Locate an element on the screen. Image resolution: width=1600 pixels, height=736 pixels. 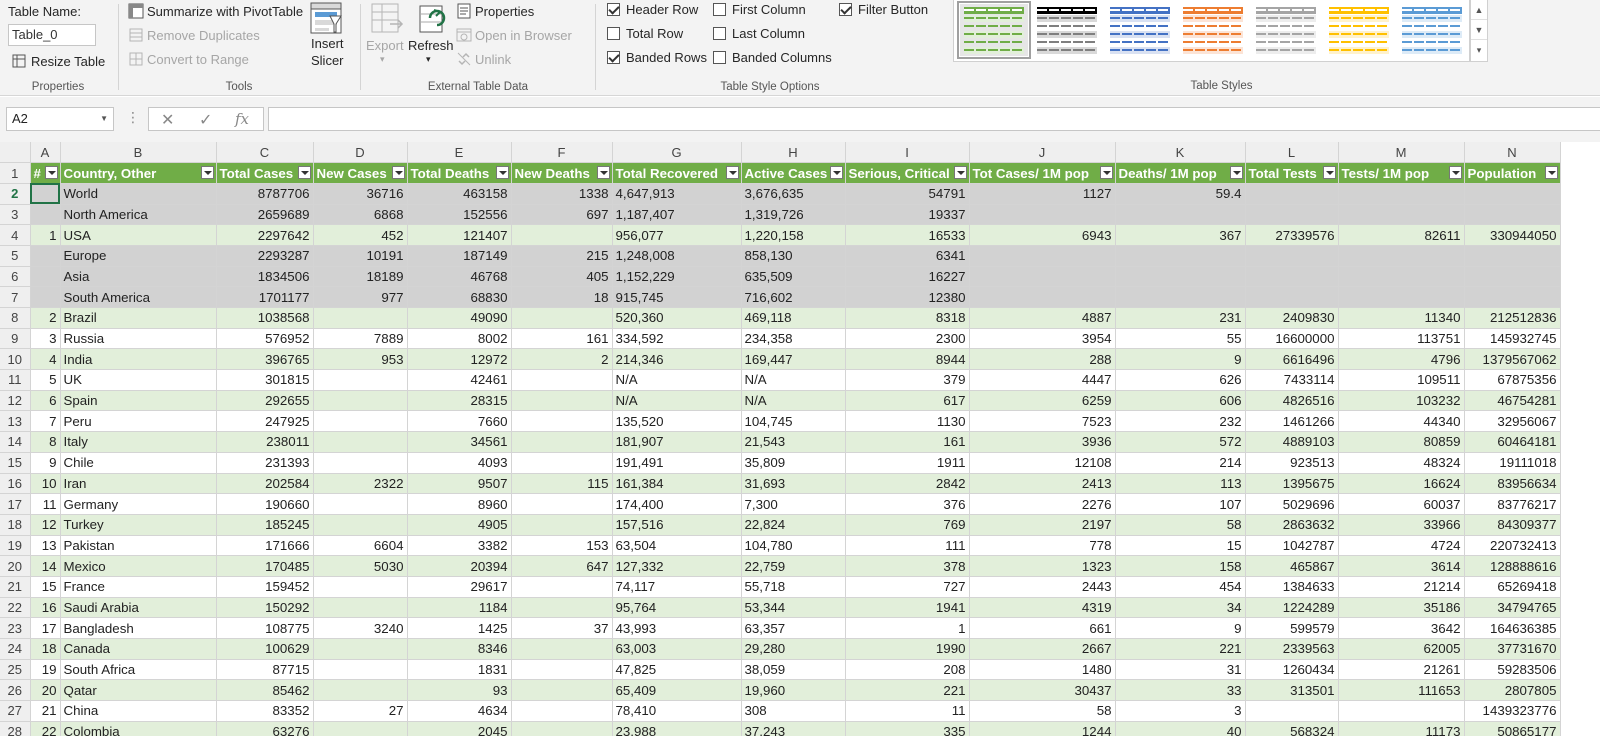
cell: 3,676,635 is located at coordinates (793, 194).